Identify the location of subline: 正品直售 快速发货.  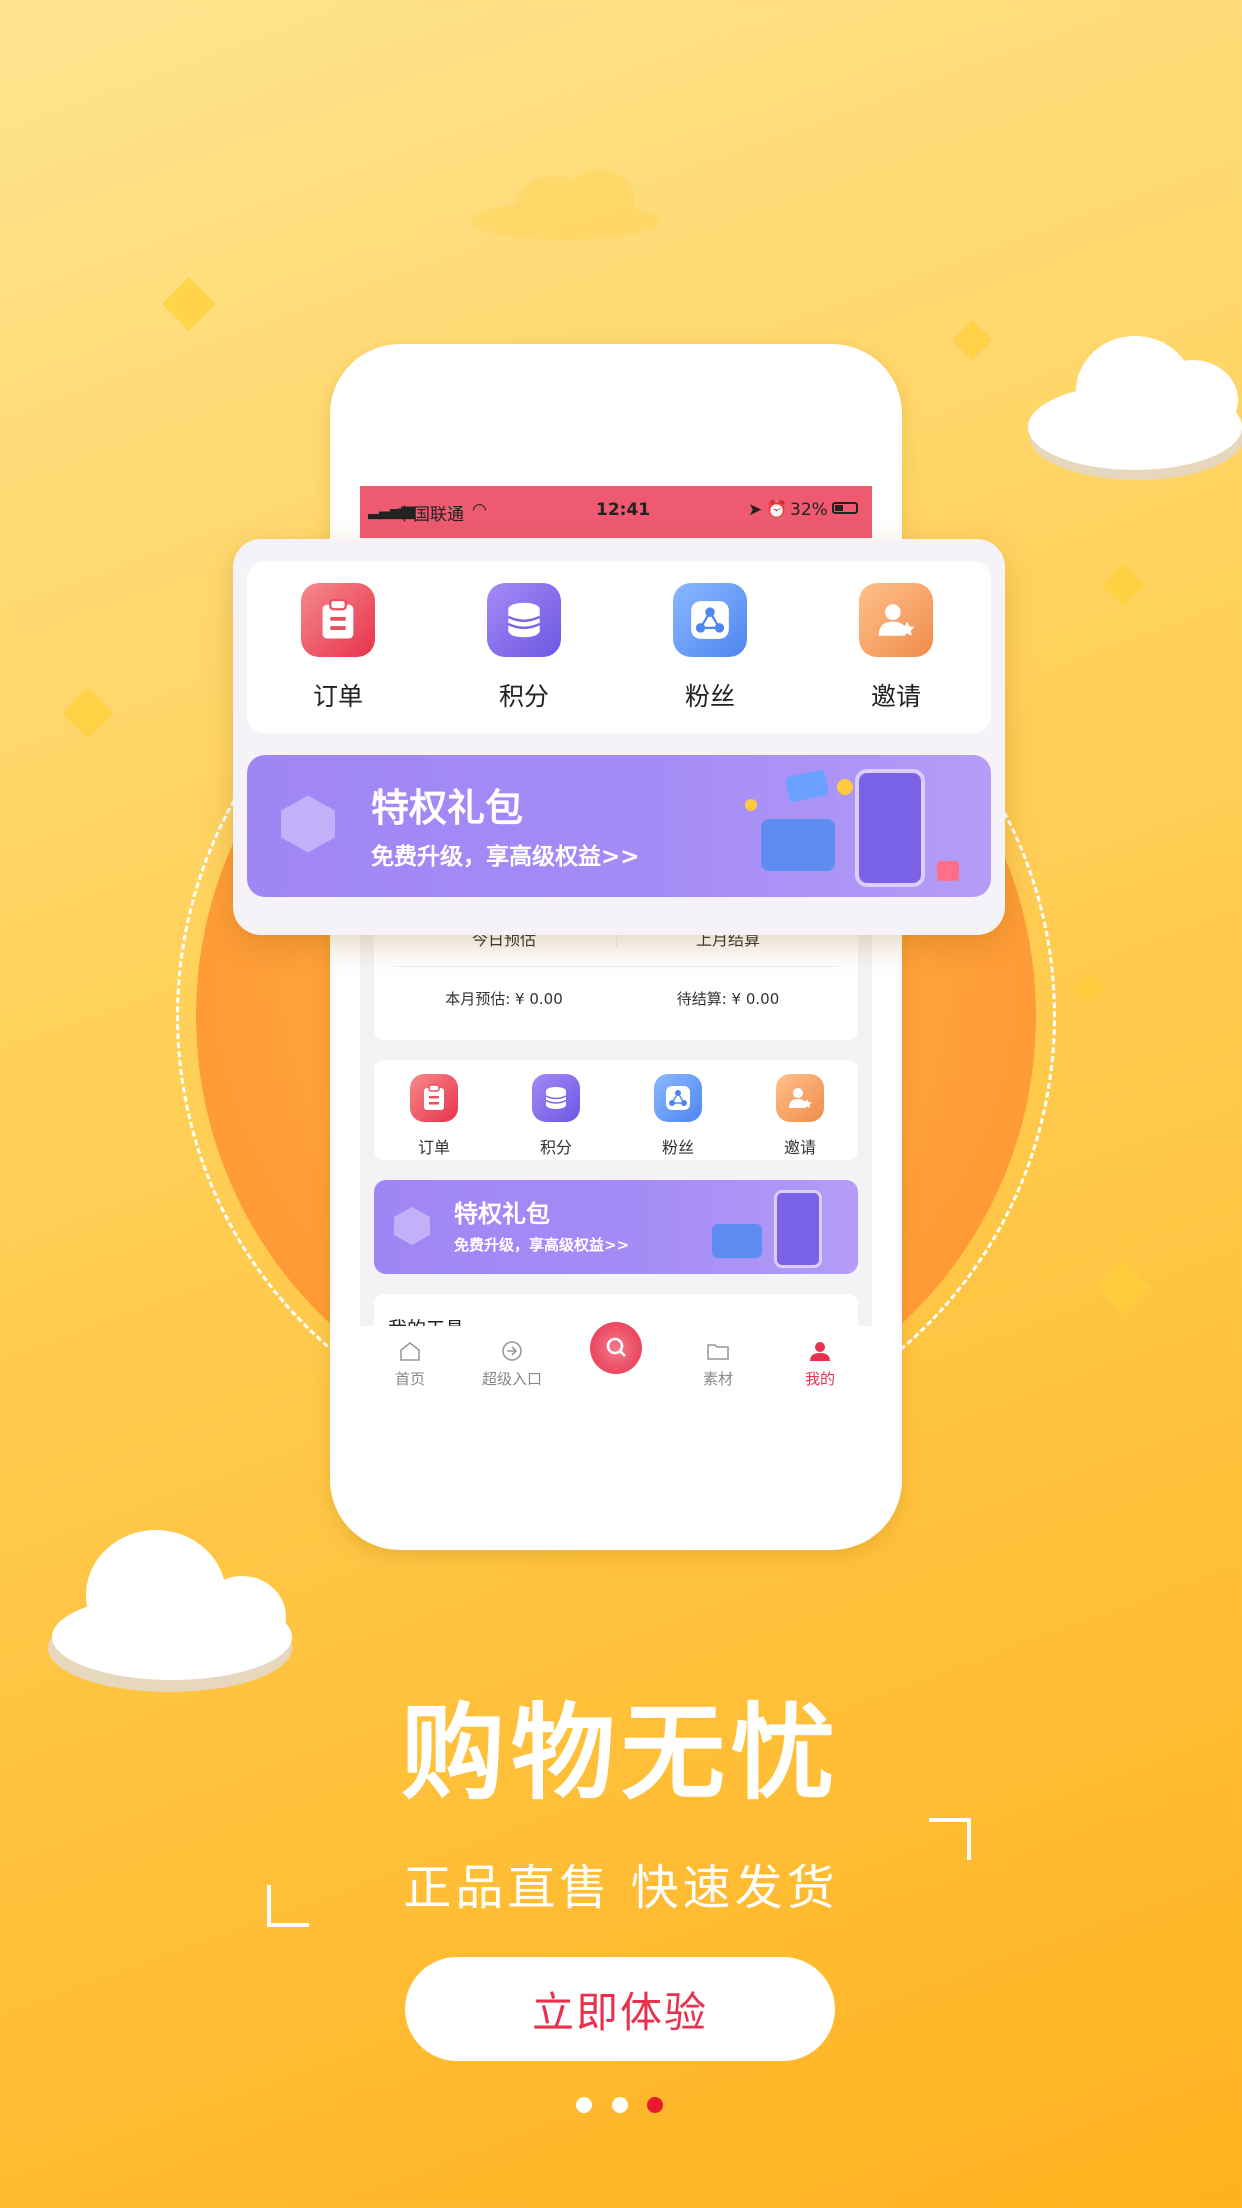
(621, 1888).